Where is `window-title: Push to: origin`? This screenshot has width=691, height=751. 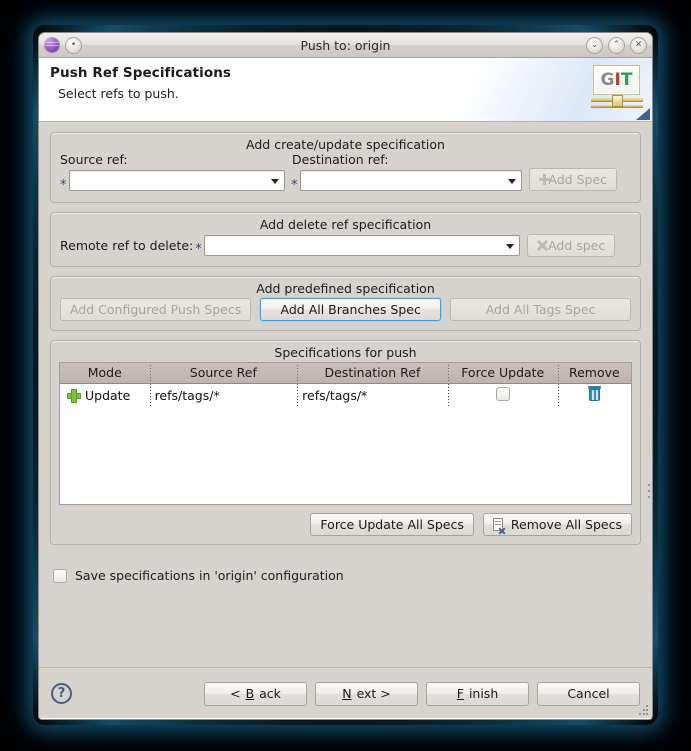
window-title: Push to: origin is located at coordinates (345, 45).